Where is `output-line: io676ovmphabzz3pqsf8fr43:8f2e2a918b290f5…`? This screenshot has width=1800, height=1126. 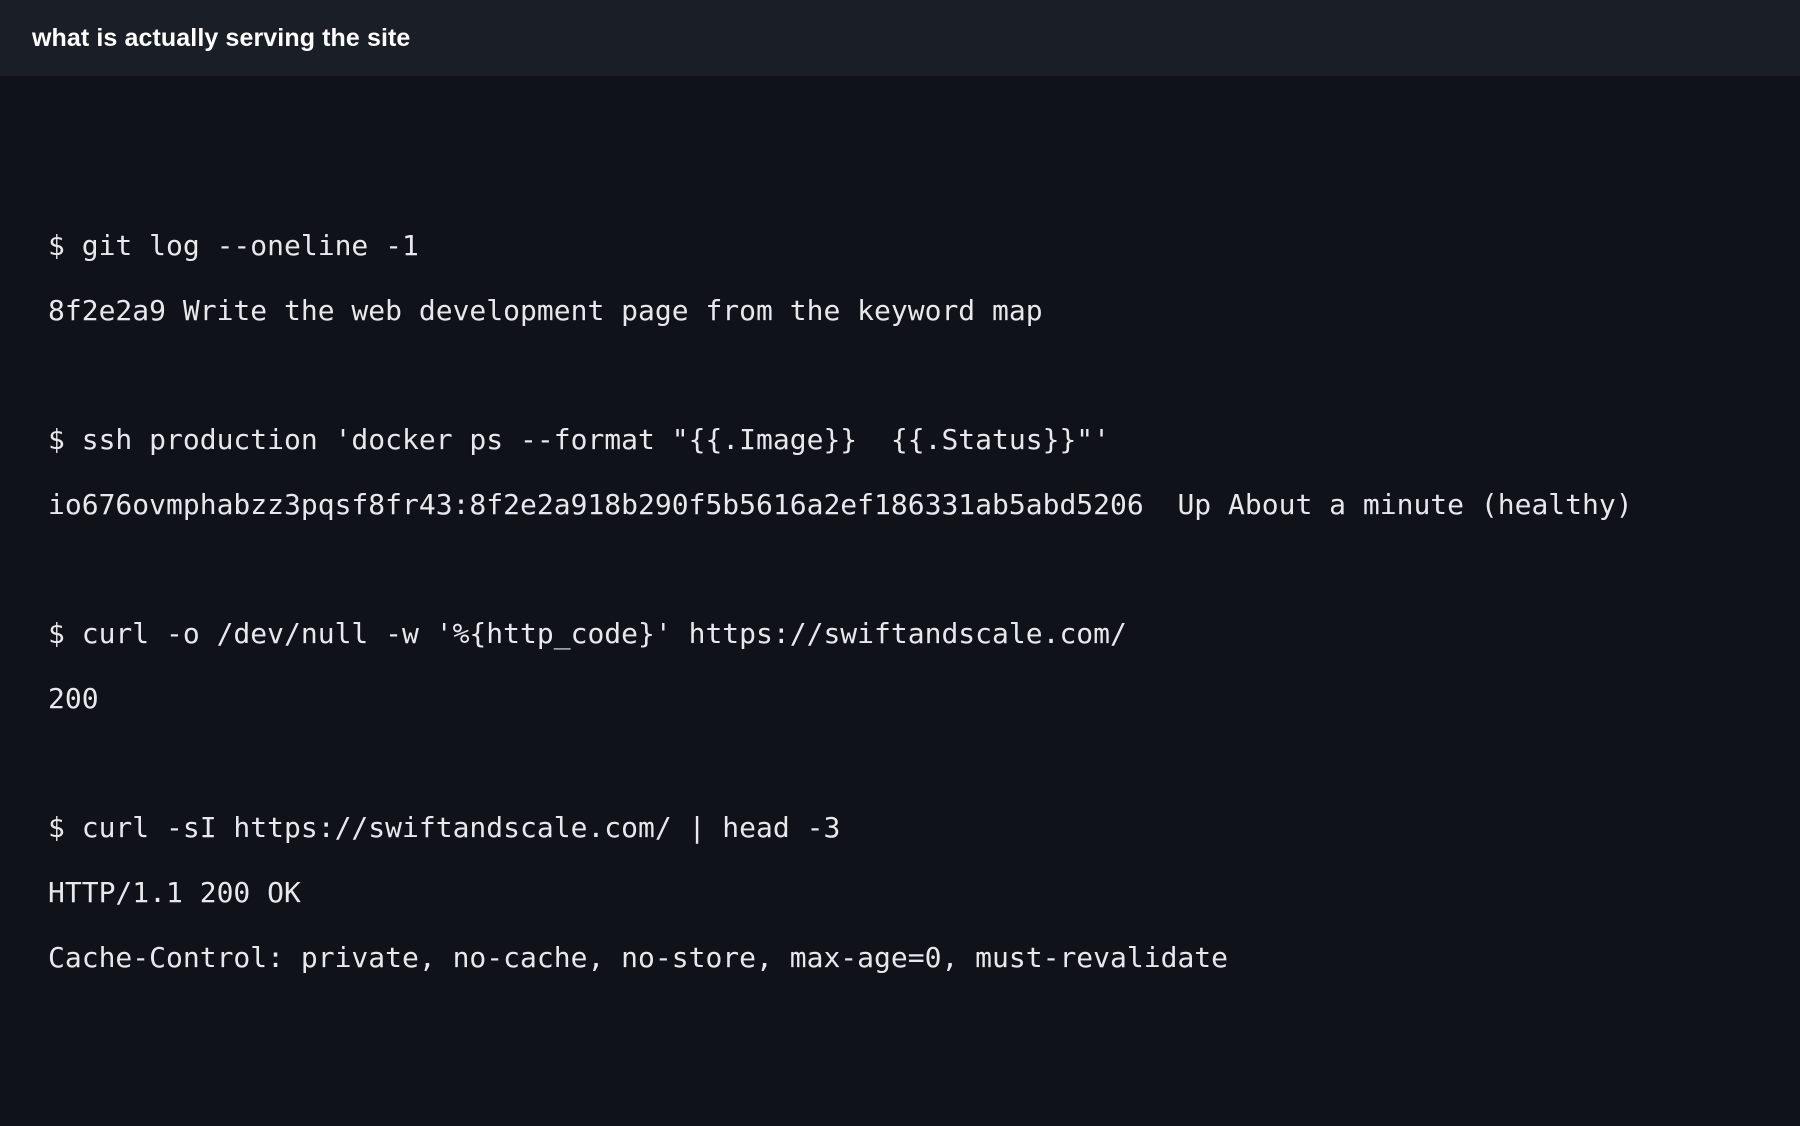 output-line: io676ovmphabzz3pqsf8fr43:8f2e2a918b290f5… is located at coordinates (840, 504).